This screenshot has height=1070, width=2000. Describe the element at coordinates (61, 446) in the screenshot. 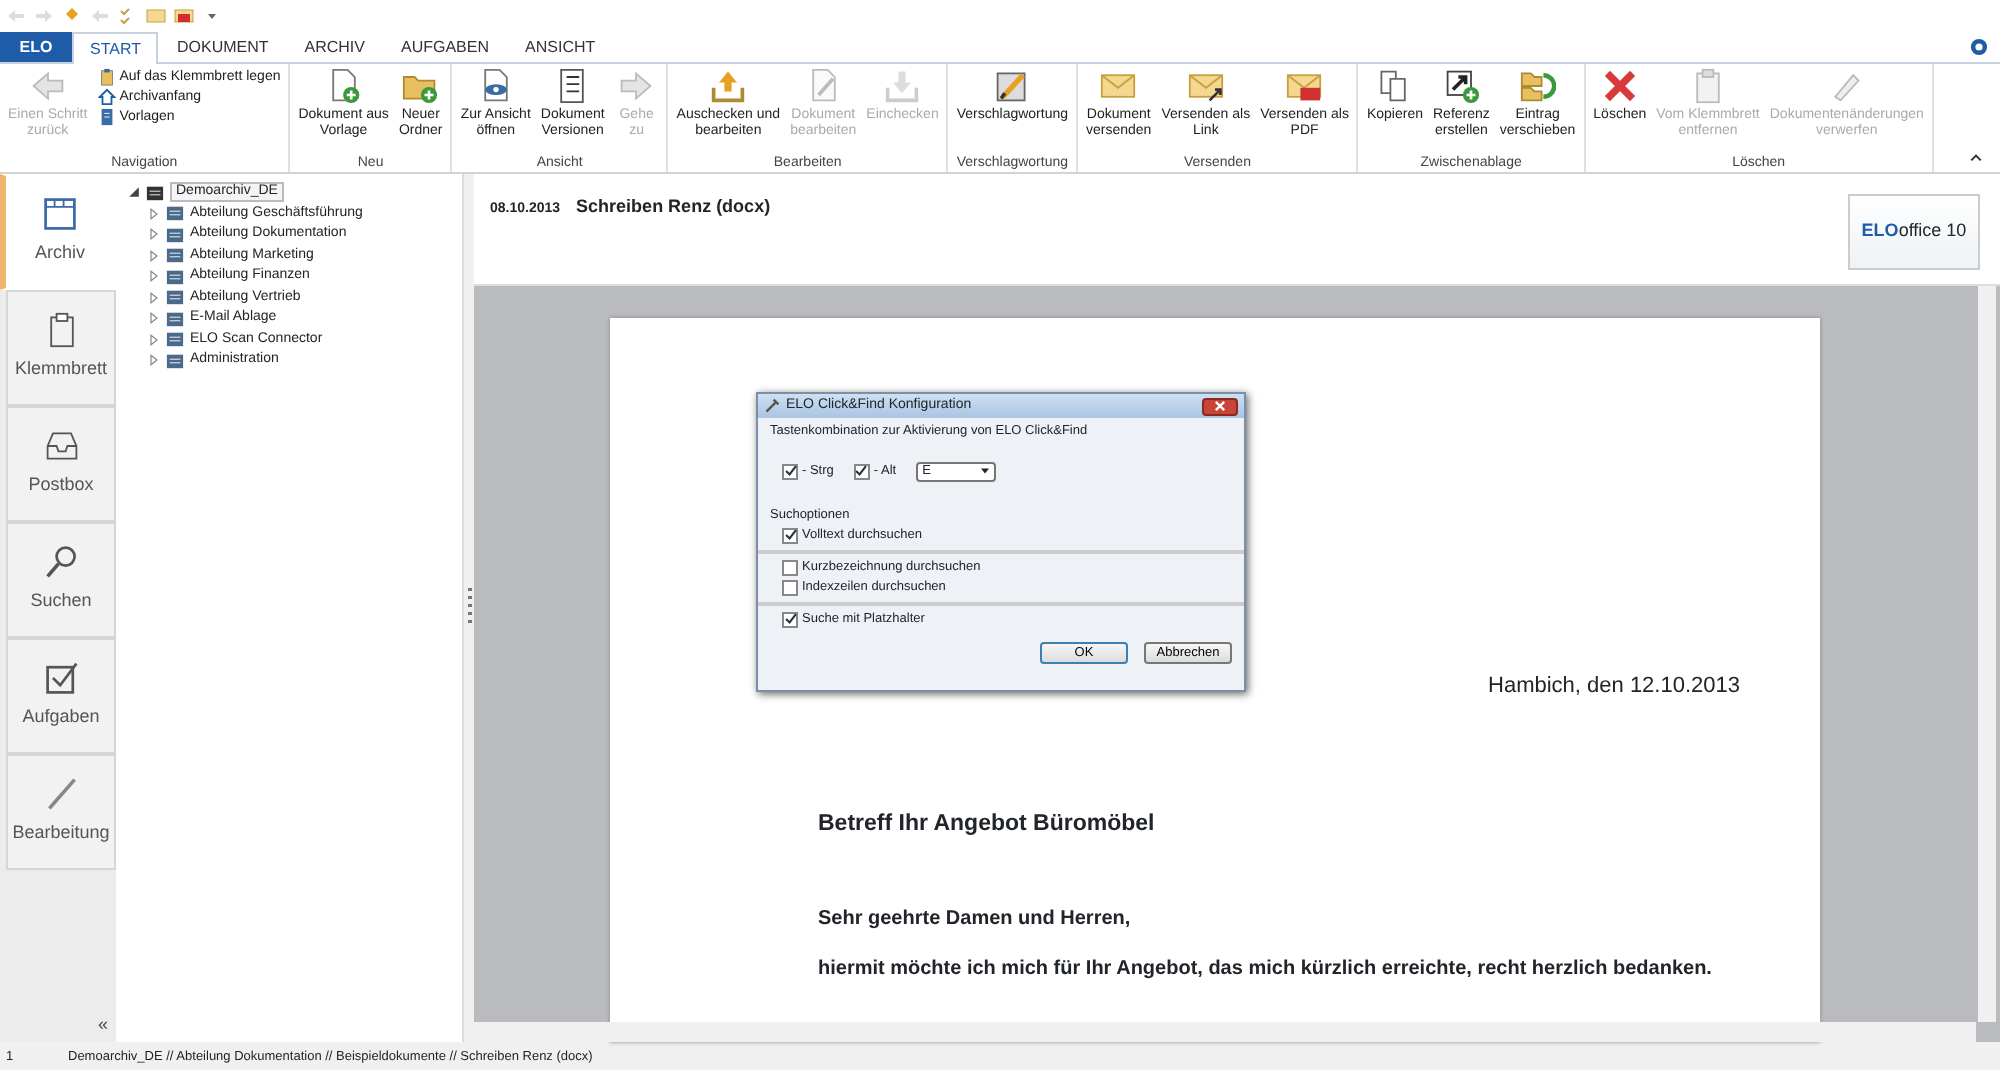

I see `tray-icon` at that location.